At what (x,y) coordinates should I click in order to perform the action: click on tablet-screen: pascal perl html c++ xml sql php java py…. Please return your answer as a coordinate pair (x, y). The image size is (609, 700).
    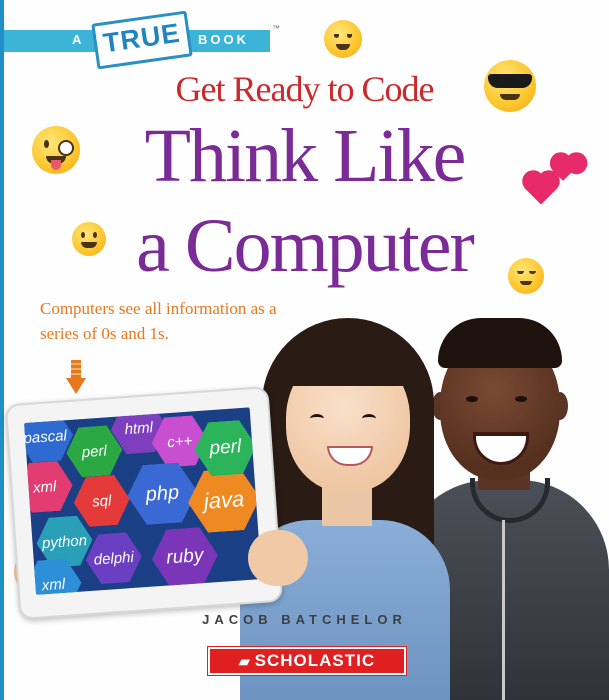
    Looking at the image, I should click on (143, 501).